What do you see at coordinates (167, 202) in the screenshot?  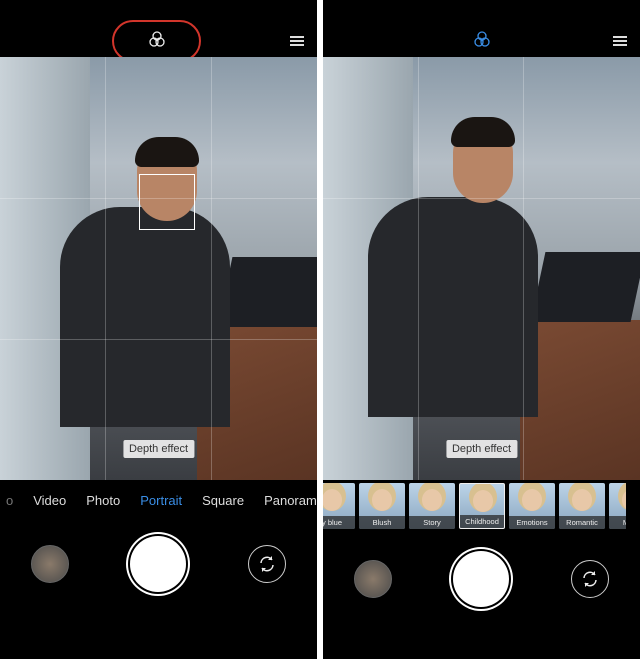 I see `face-detection-box` at bounding box center [167, 202].